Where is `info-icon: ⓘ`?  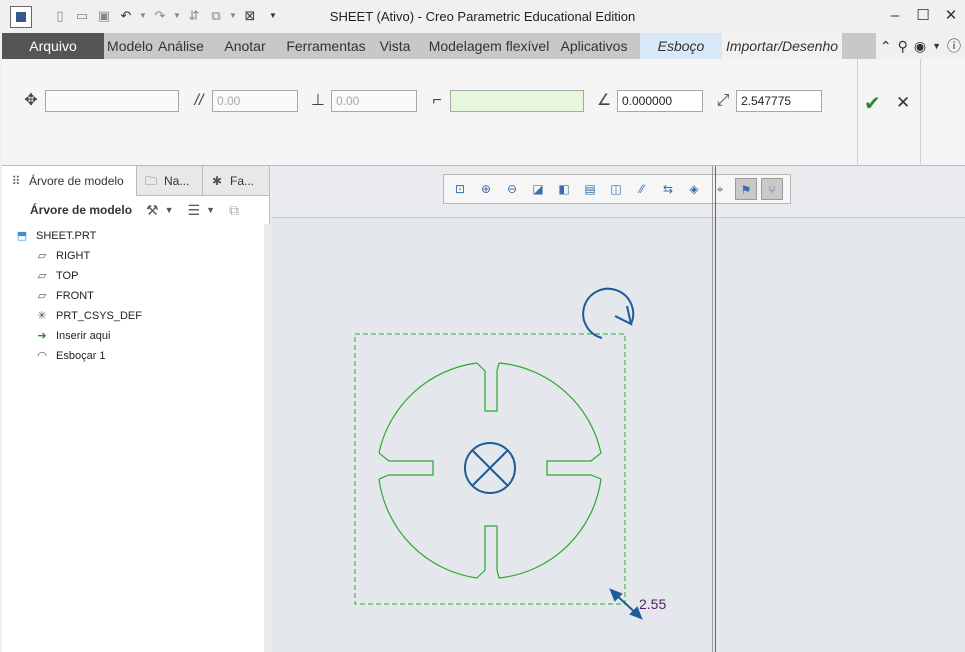
info-icon: ⓘ is located at coordinates (954, 46).